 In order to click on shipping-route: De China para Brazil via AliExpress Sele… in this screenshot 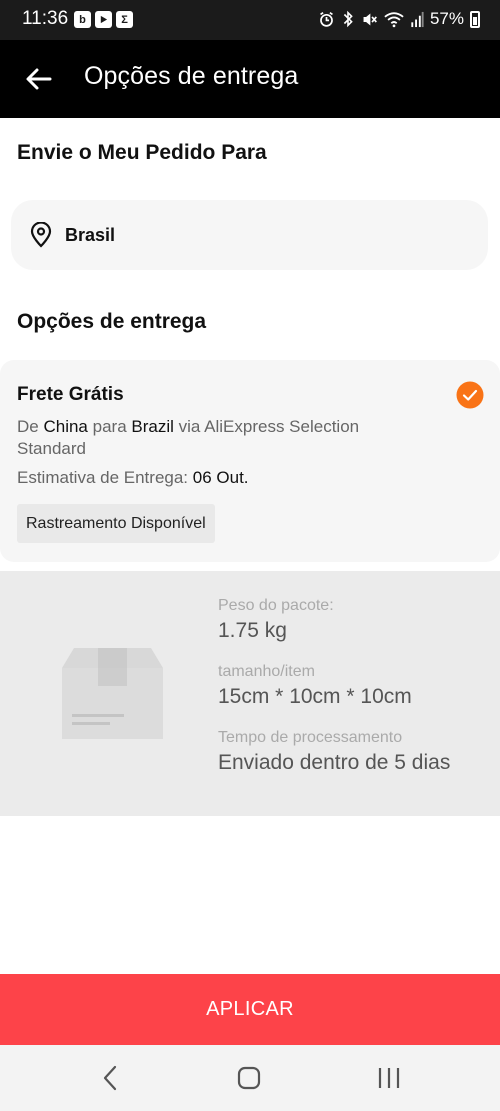, I will do `click(207, 438)`.